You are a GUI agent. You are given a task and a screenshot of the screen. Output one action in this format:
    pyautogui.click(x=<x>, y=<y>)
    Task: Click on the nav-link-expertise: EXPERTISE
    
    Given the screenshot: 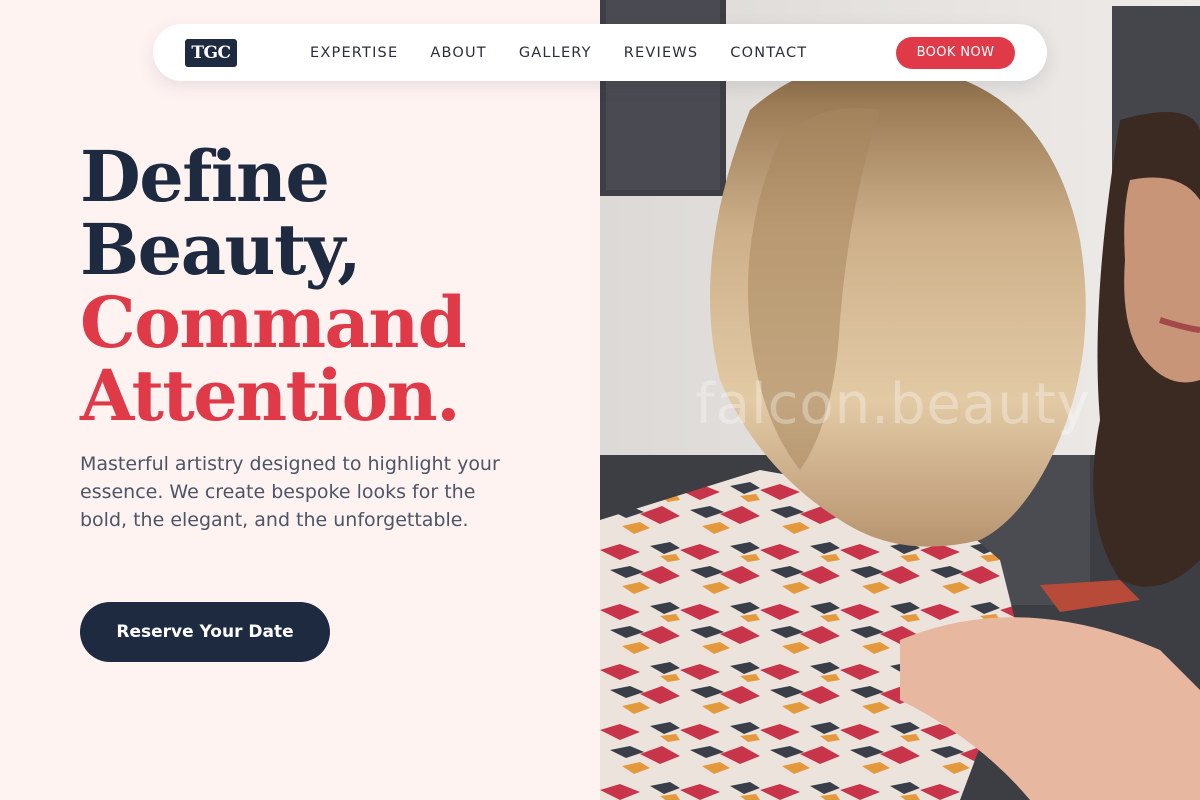 What is the action you would take?
    pyautogui.click(x=354, y=53)
    